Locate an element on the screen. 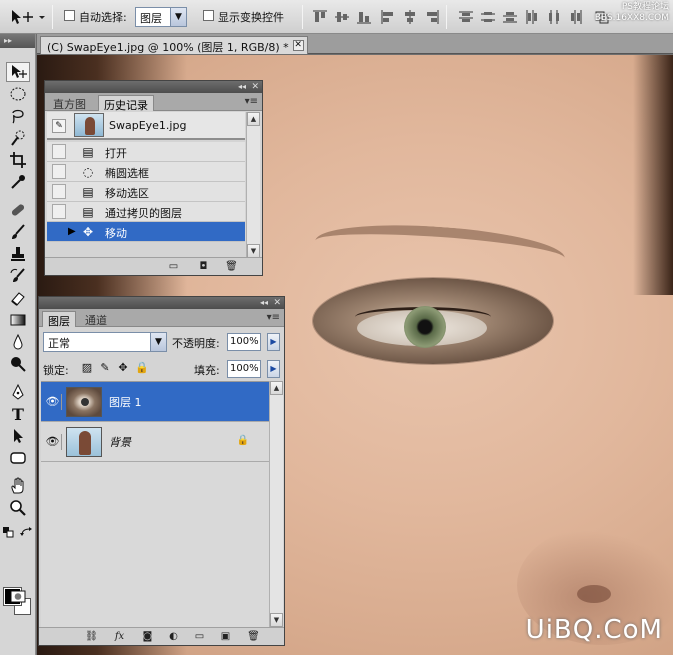 The image size is (673, 655). align-top-icon is located at coordinates (320, 17).